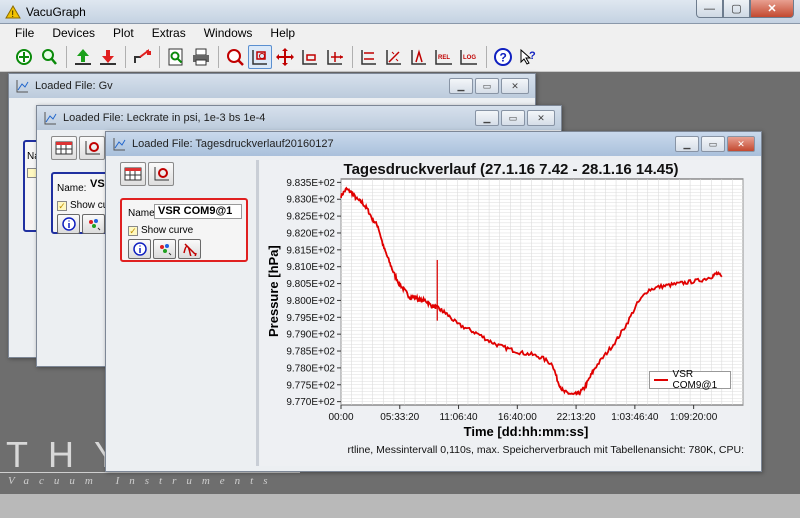 Image resolution: width=800 pixels, height=518 pixels. What do you see at coordinates (260, 56) in the screenshot?
I see `zoom-region-icon` at bounding box center [260, 56].